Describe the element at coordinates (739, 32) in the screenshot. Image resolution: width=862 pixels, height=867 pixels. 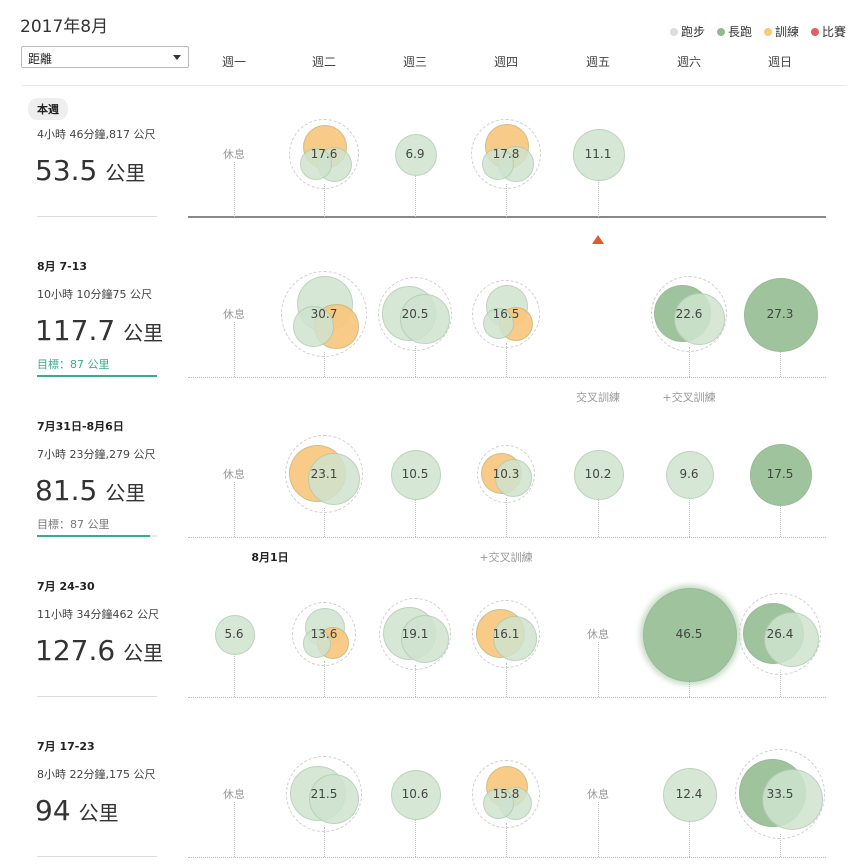
I see `legend-label: 長跑` at that location.